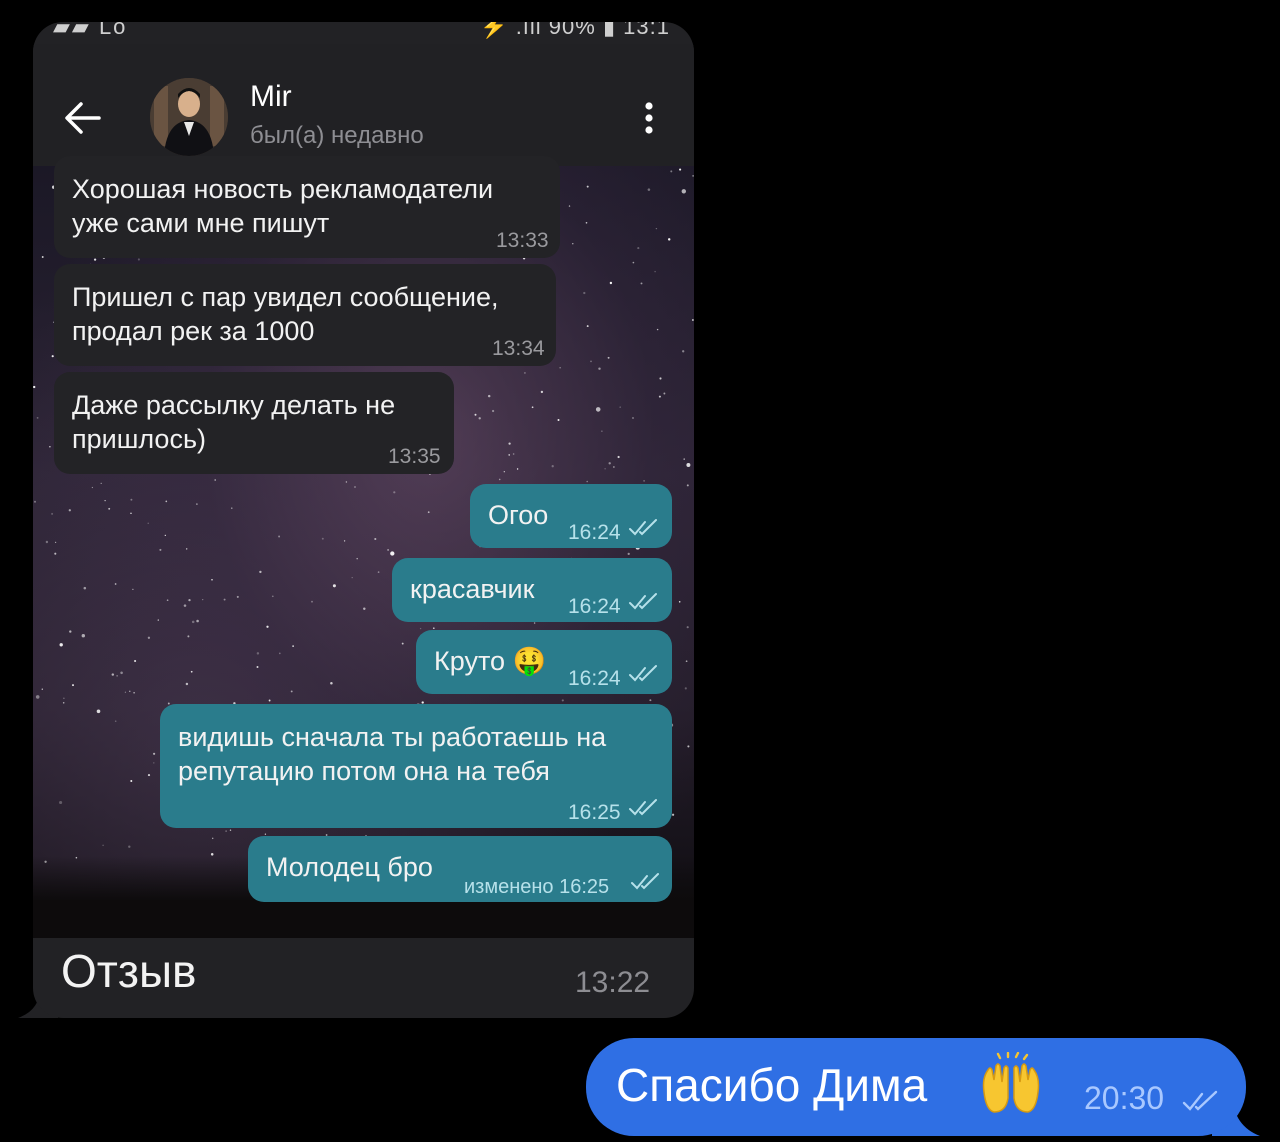 Image resolution: width=1280 pixels, height=1142 pixels. I want to click on contact-name: Mir, so click(271, 96).